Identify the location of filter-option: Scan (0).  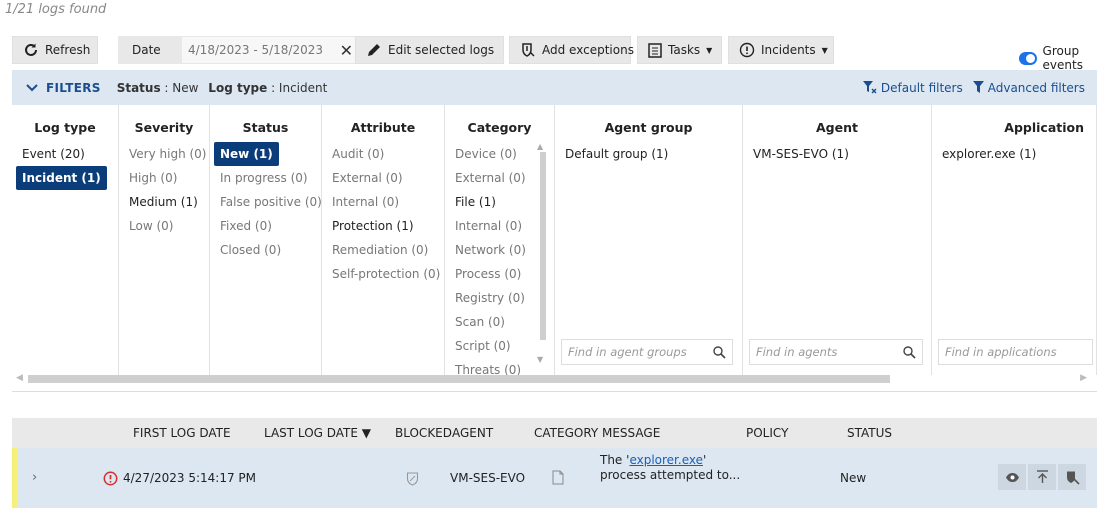
(493, 322).